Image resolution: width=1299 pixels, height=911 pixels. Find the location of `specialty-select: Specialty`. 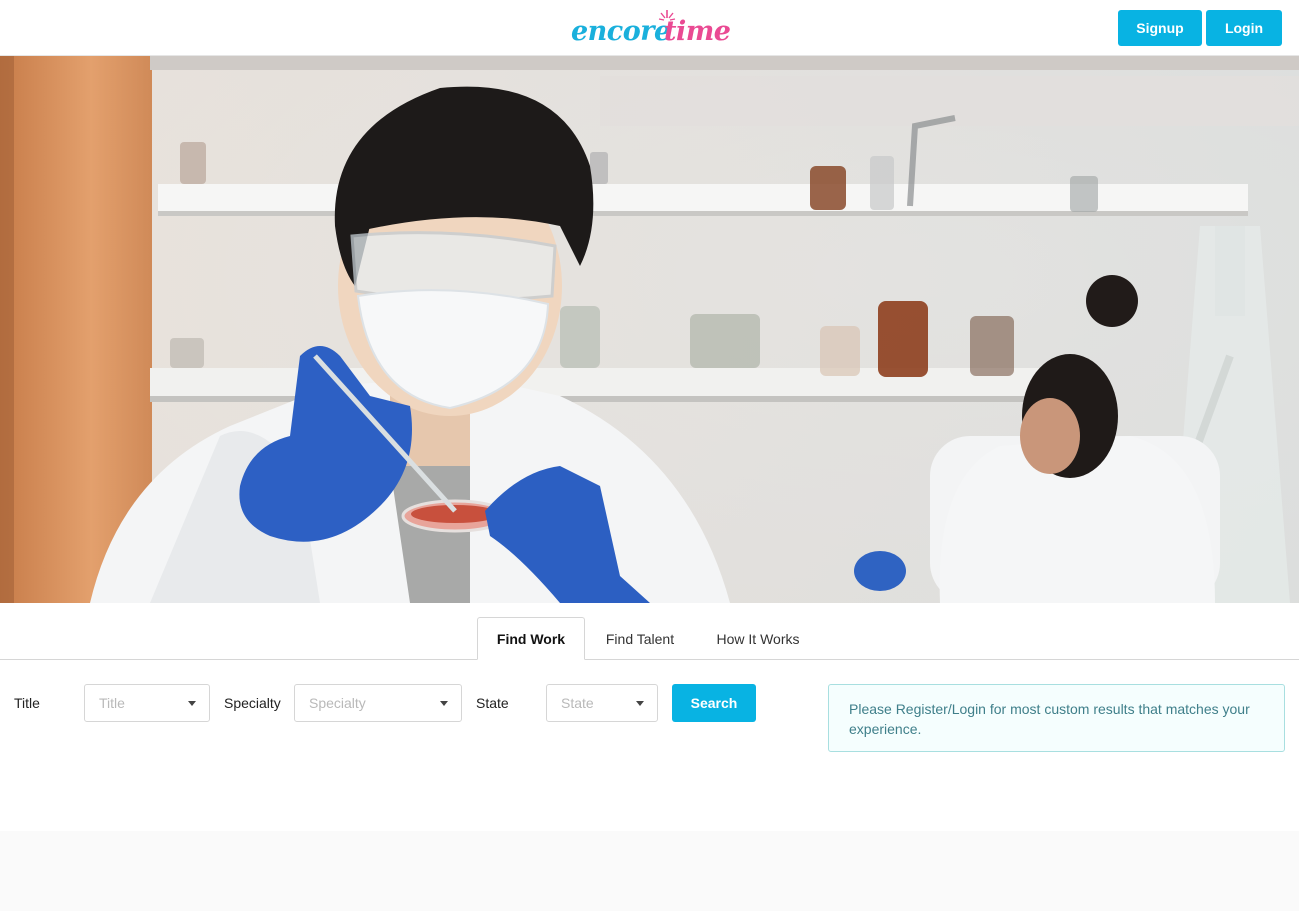

specialty-select: Specialty is located at coordinates (378, 703).